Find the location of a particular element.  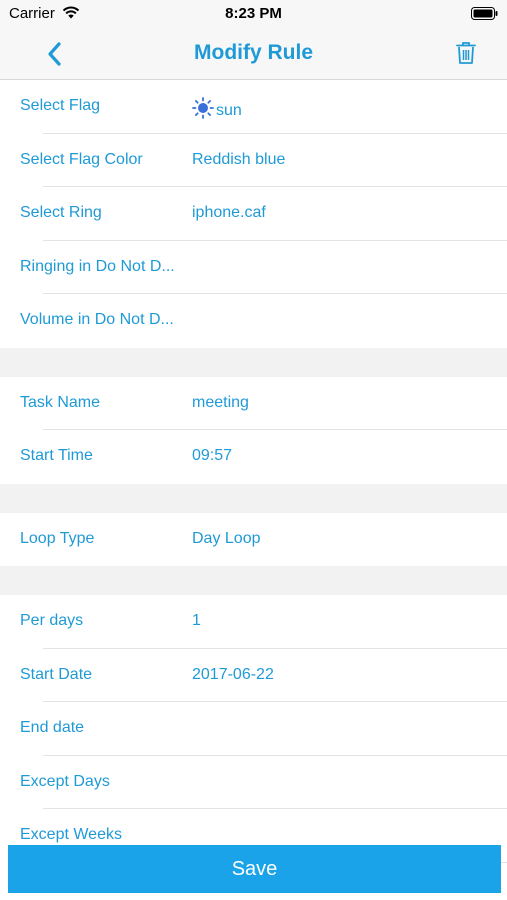

row-value: 2017-06-22 is located at coordinates (233, 674).